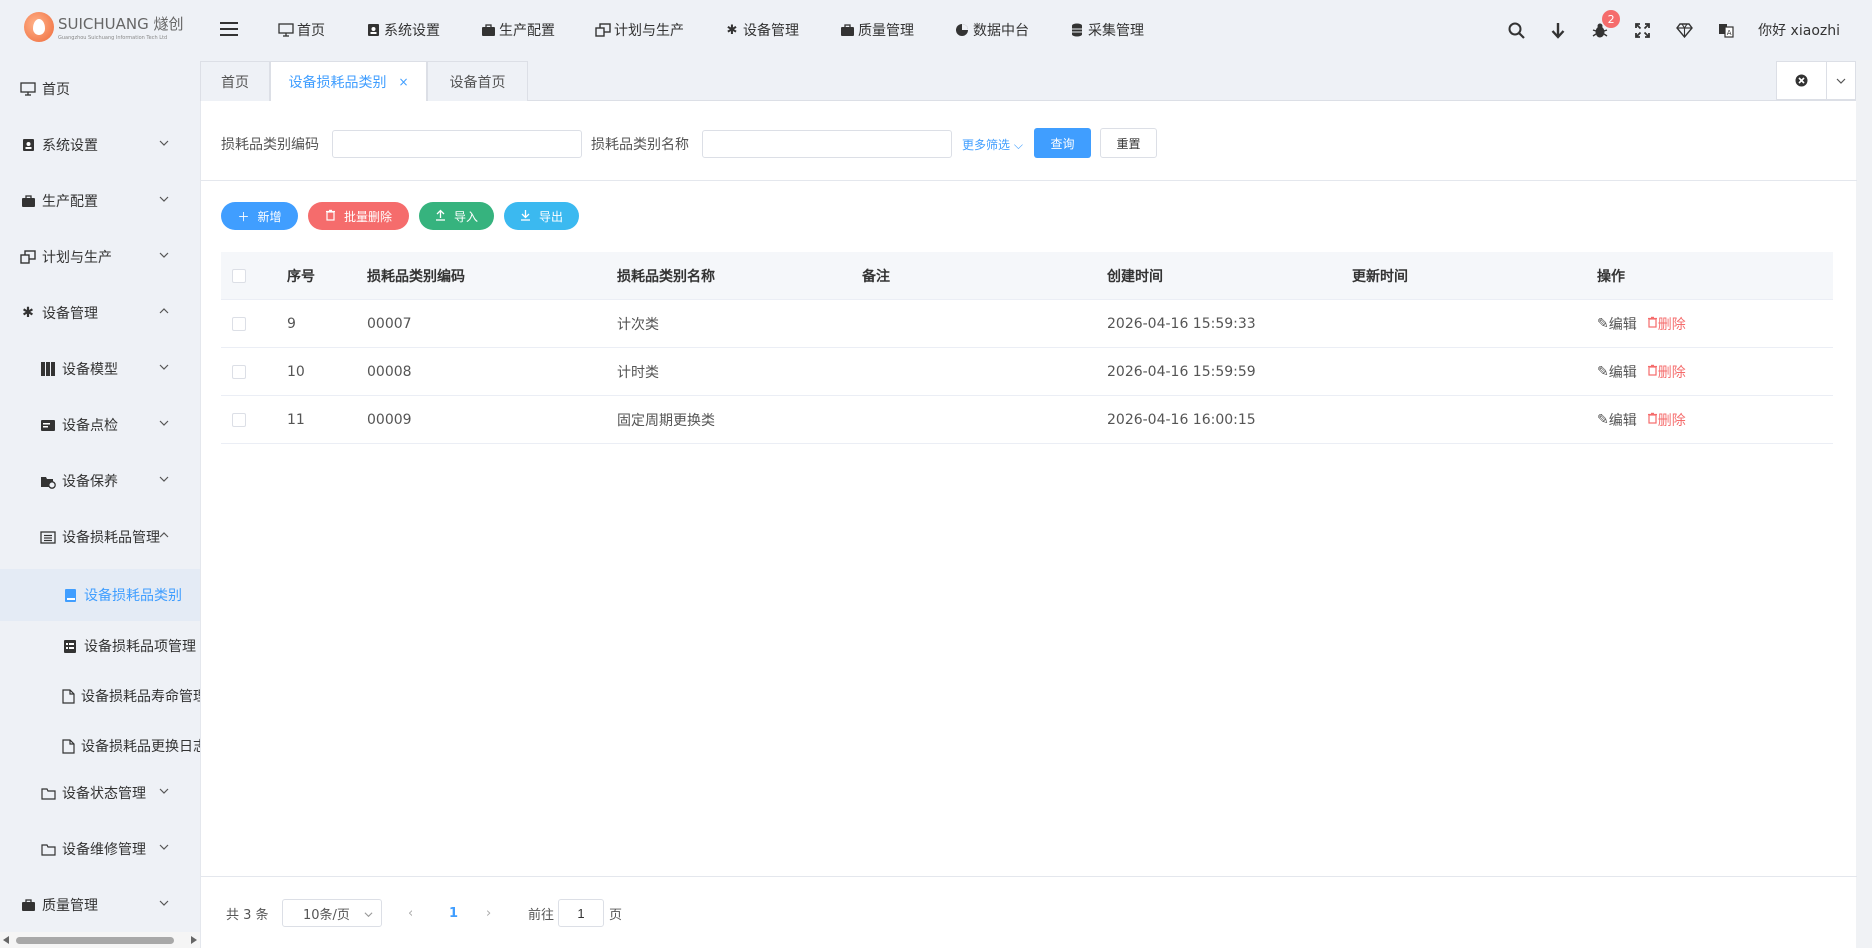 This screenshot has width=1872, height=948. What do you see at coordinates (1652, 324) in the screenshot?
I see `trash-icon` at bounding box center [1652, 324].